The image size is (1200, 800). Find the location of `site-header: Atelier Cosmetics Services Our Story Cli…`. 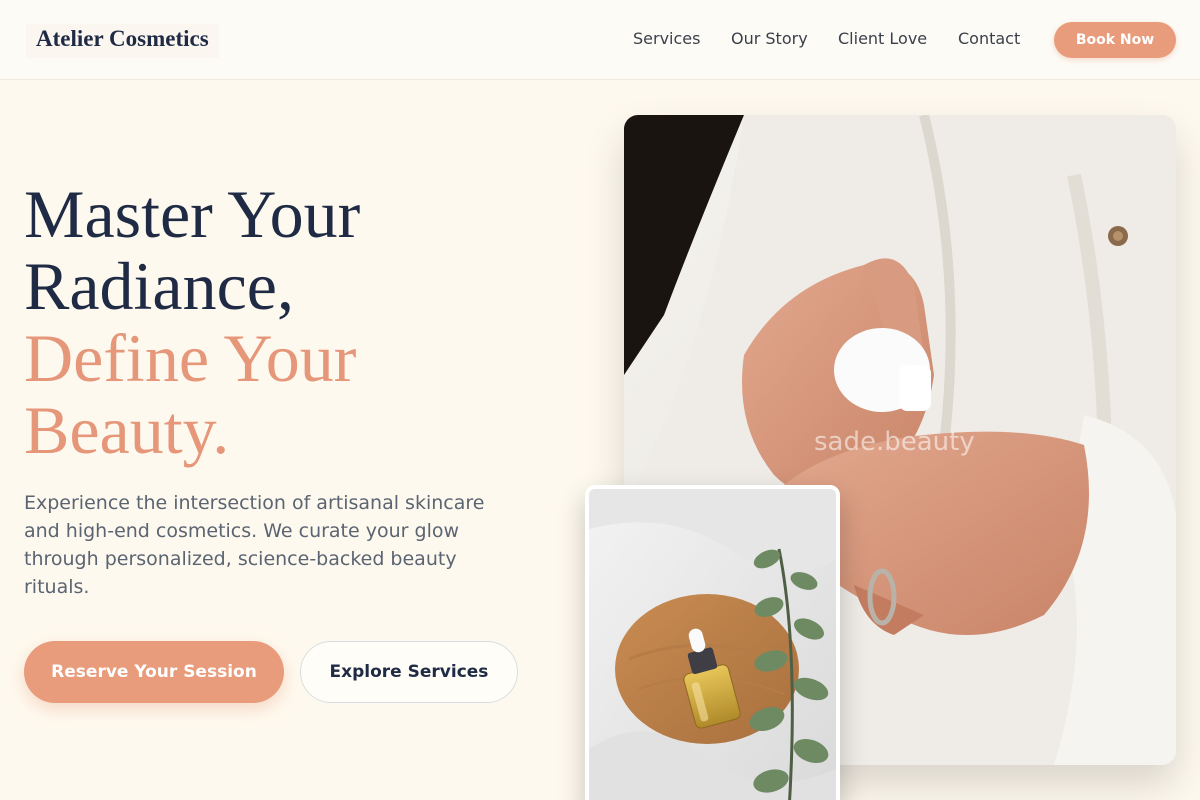

site-header: Atelier Cosmetics Services Our Story Cli… is located at coordinates (600, 40).